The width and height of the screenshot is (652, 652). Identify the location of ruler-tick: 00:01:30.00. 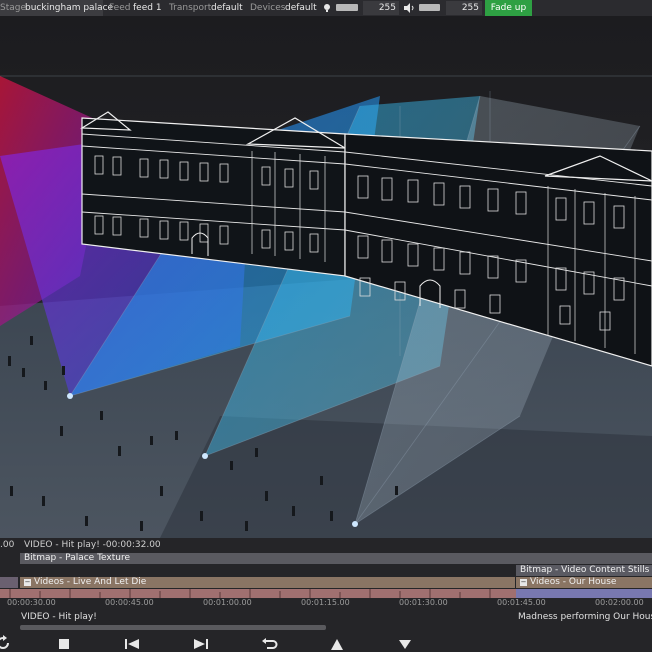
(423, 602).